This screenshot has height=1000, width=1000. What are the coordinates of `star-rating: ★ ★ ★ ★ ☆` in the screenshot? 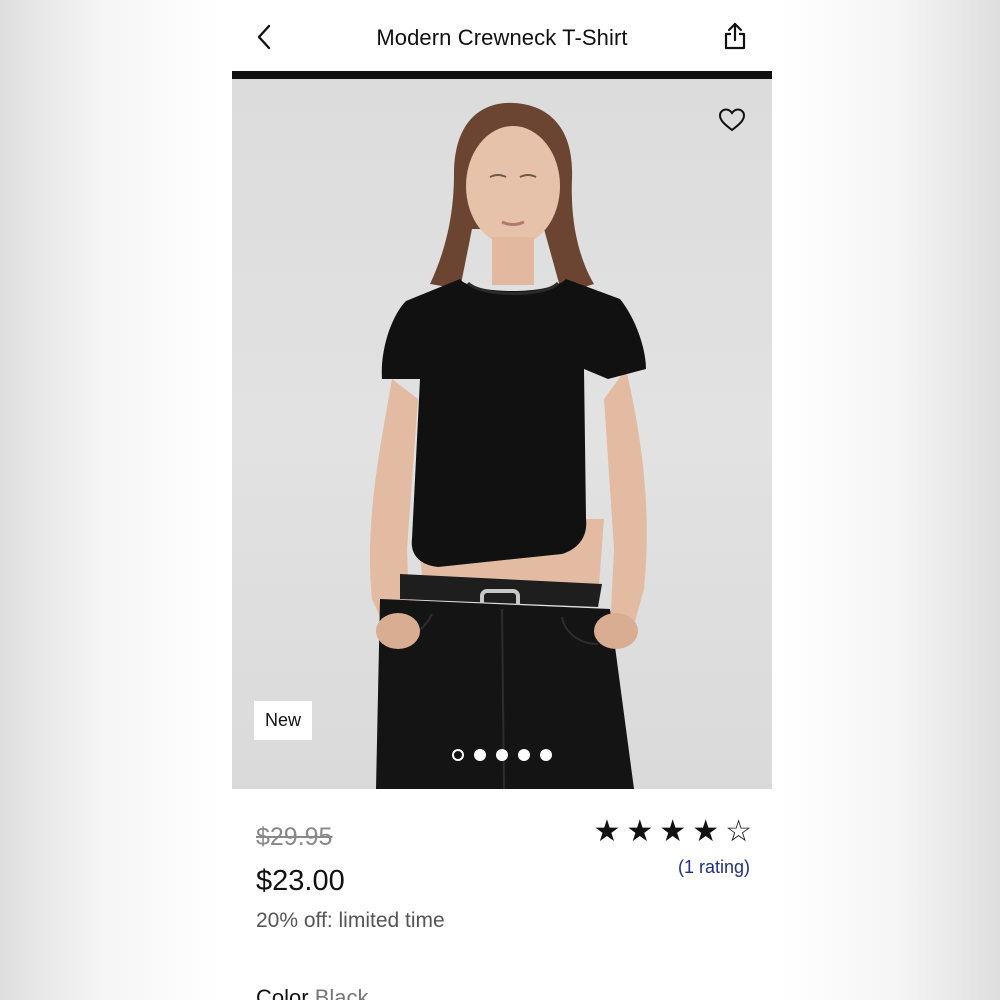 It's located at (672, 832).